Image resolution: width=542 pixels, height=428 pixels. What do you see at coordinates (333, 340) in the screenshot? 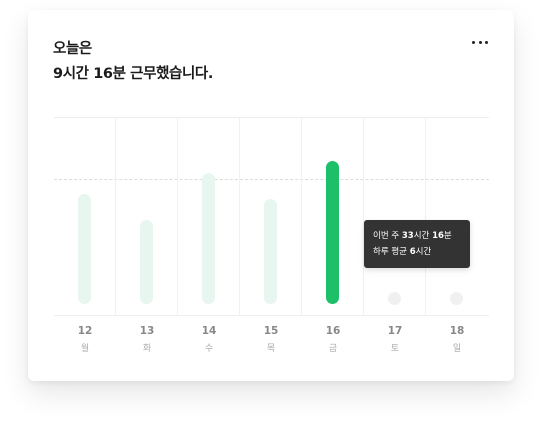
I see `x-axis-label: 16 금` at bounding box center [333, 340].